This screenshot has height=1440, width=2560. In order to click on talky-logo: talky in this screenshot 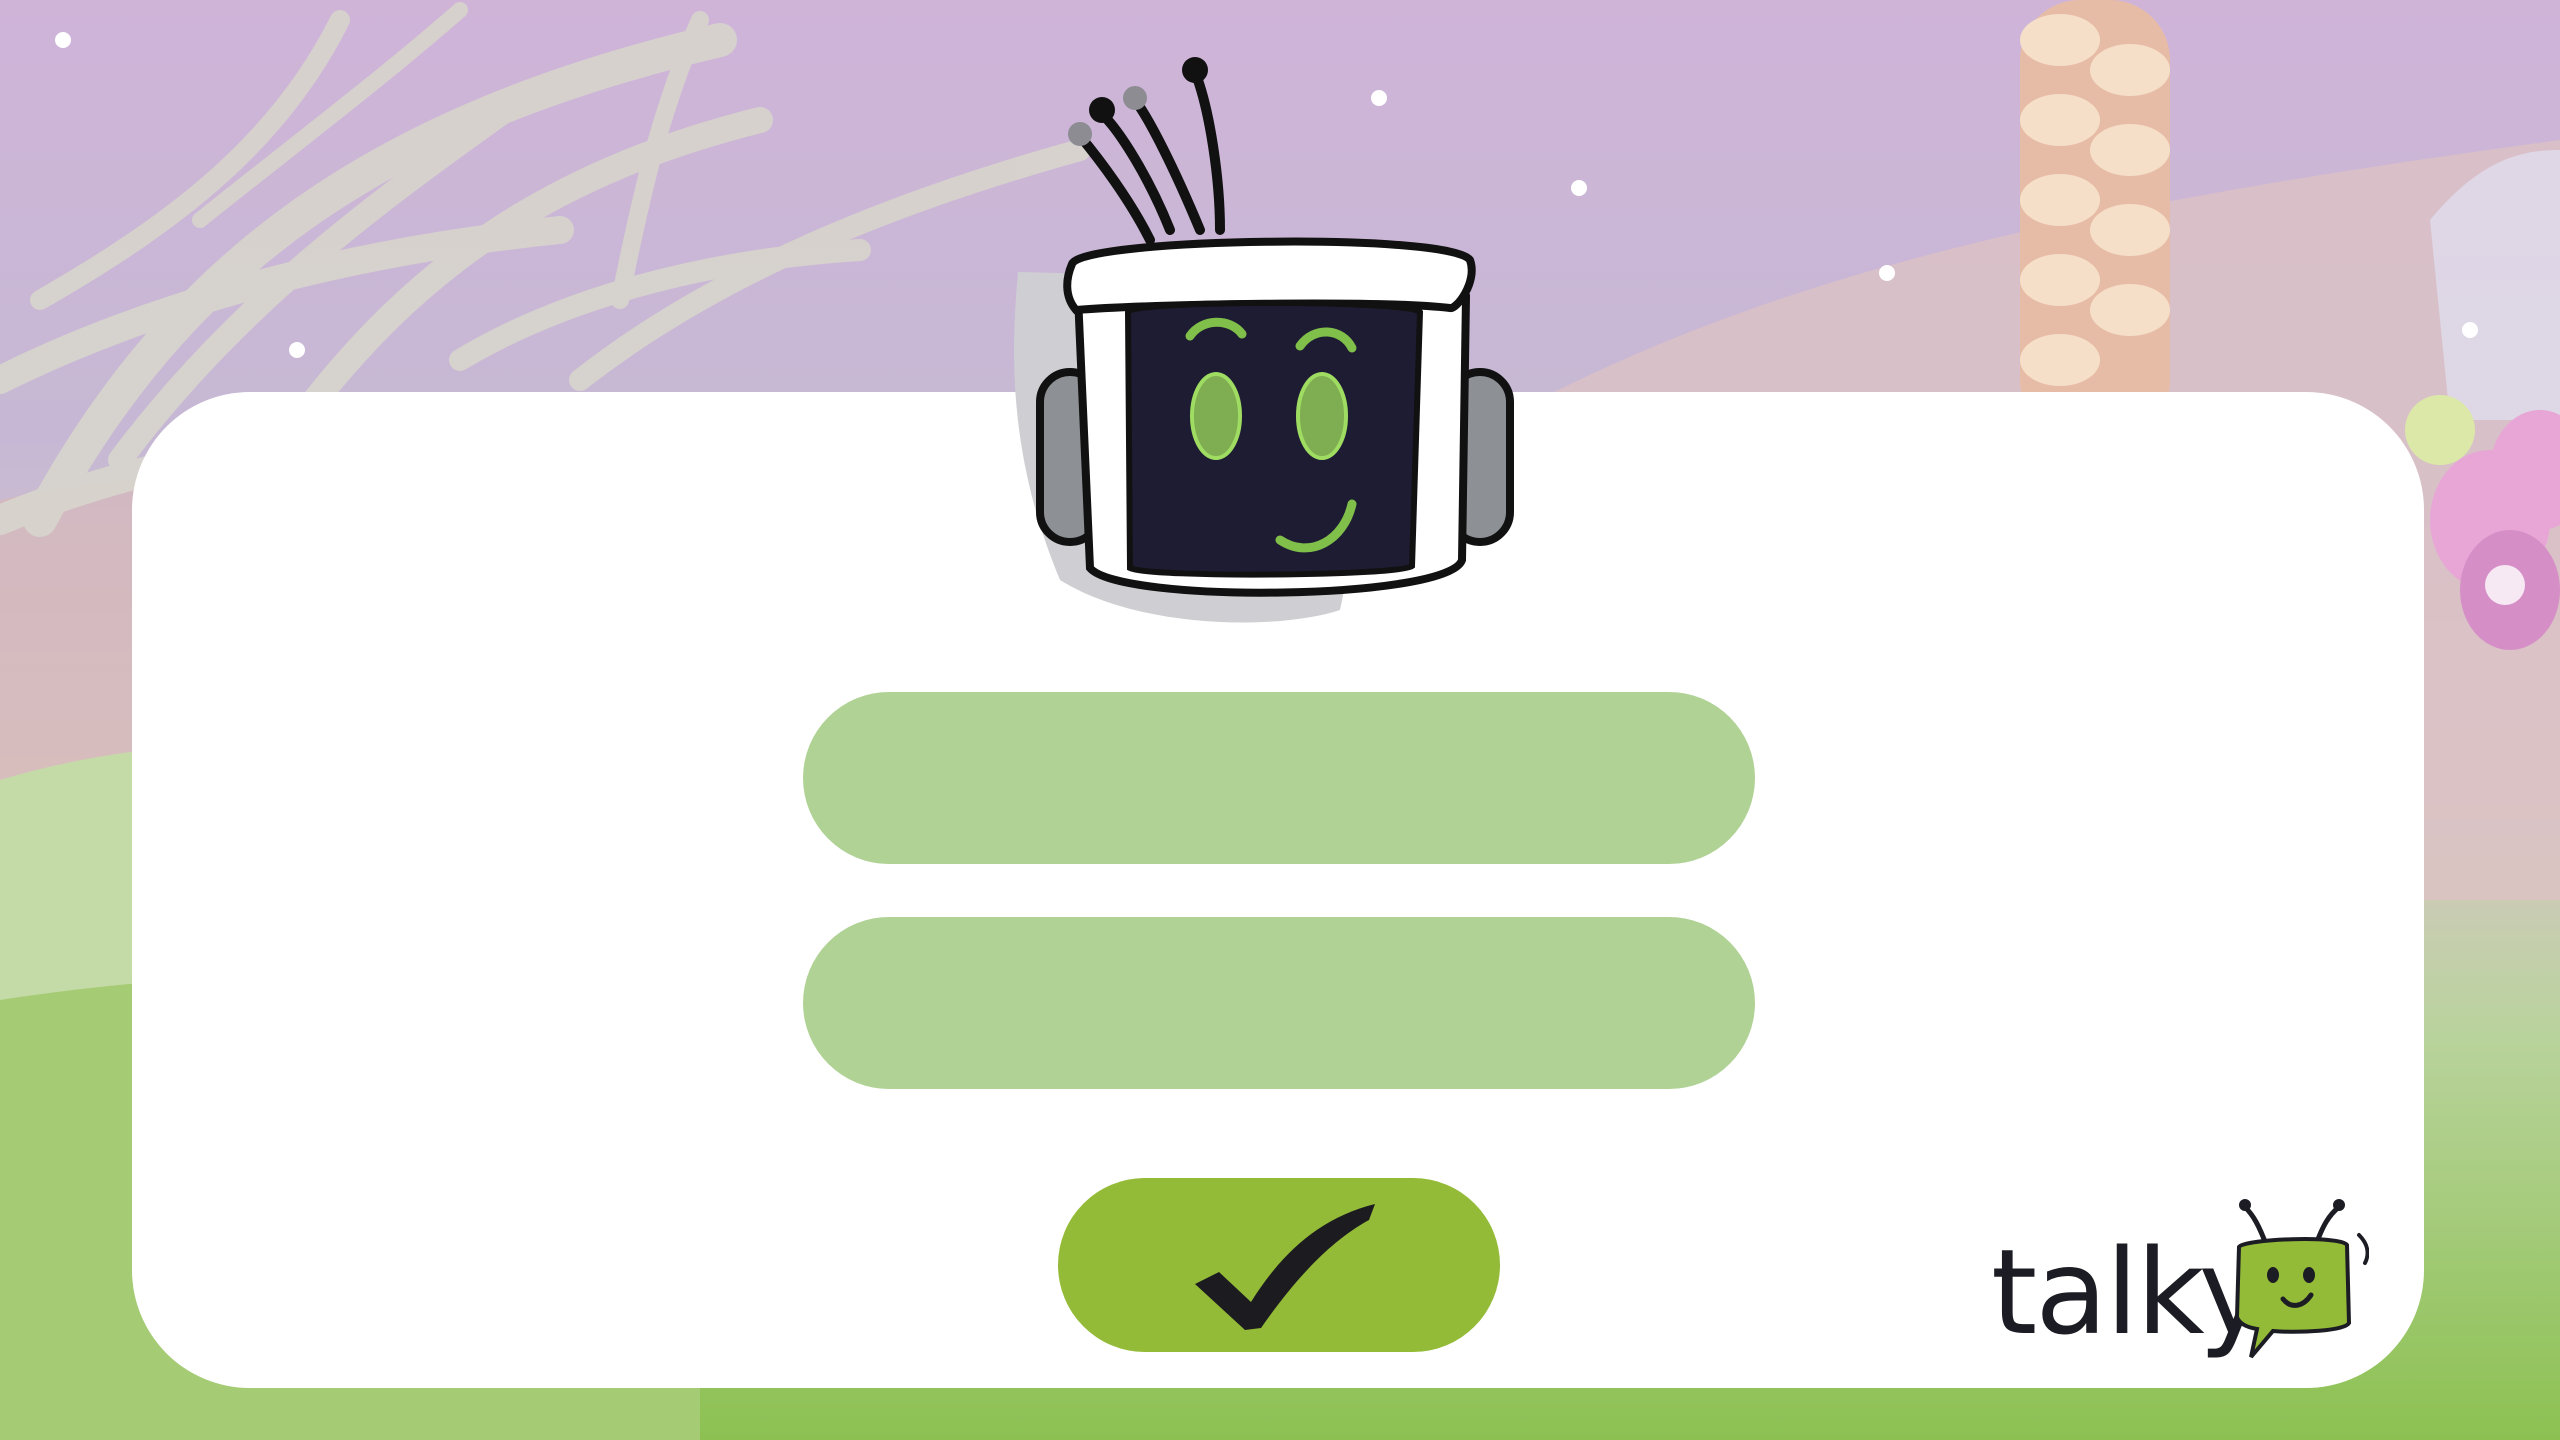, I will do `click(2185, 1280)`.